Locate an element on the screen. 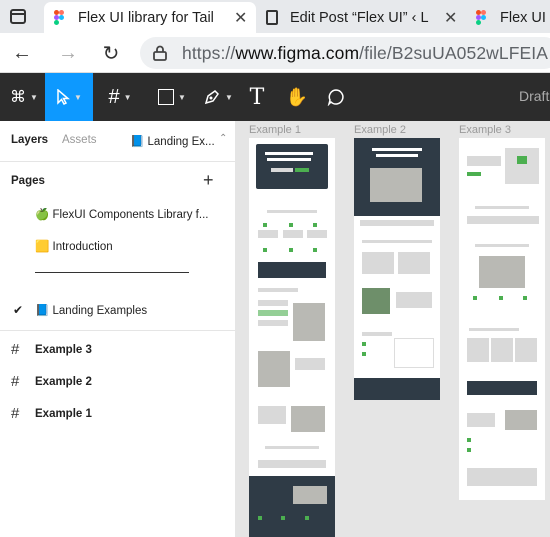  hand-icon: ✋ is located at coordinates (297, 96).